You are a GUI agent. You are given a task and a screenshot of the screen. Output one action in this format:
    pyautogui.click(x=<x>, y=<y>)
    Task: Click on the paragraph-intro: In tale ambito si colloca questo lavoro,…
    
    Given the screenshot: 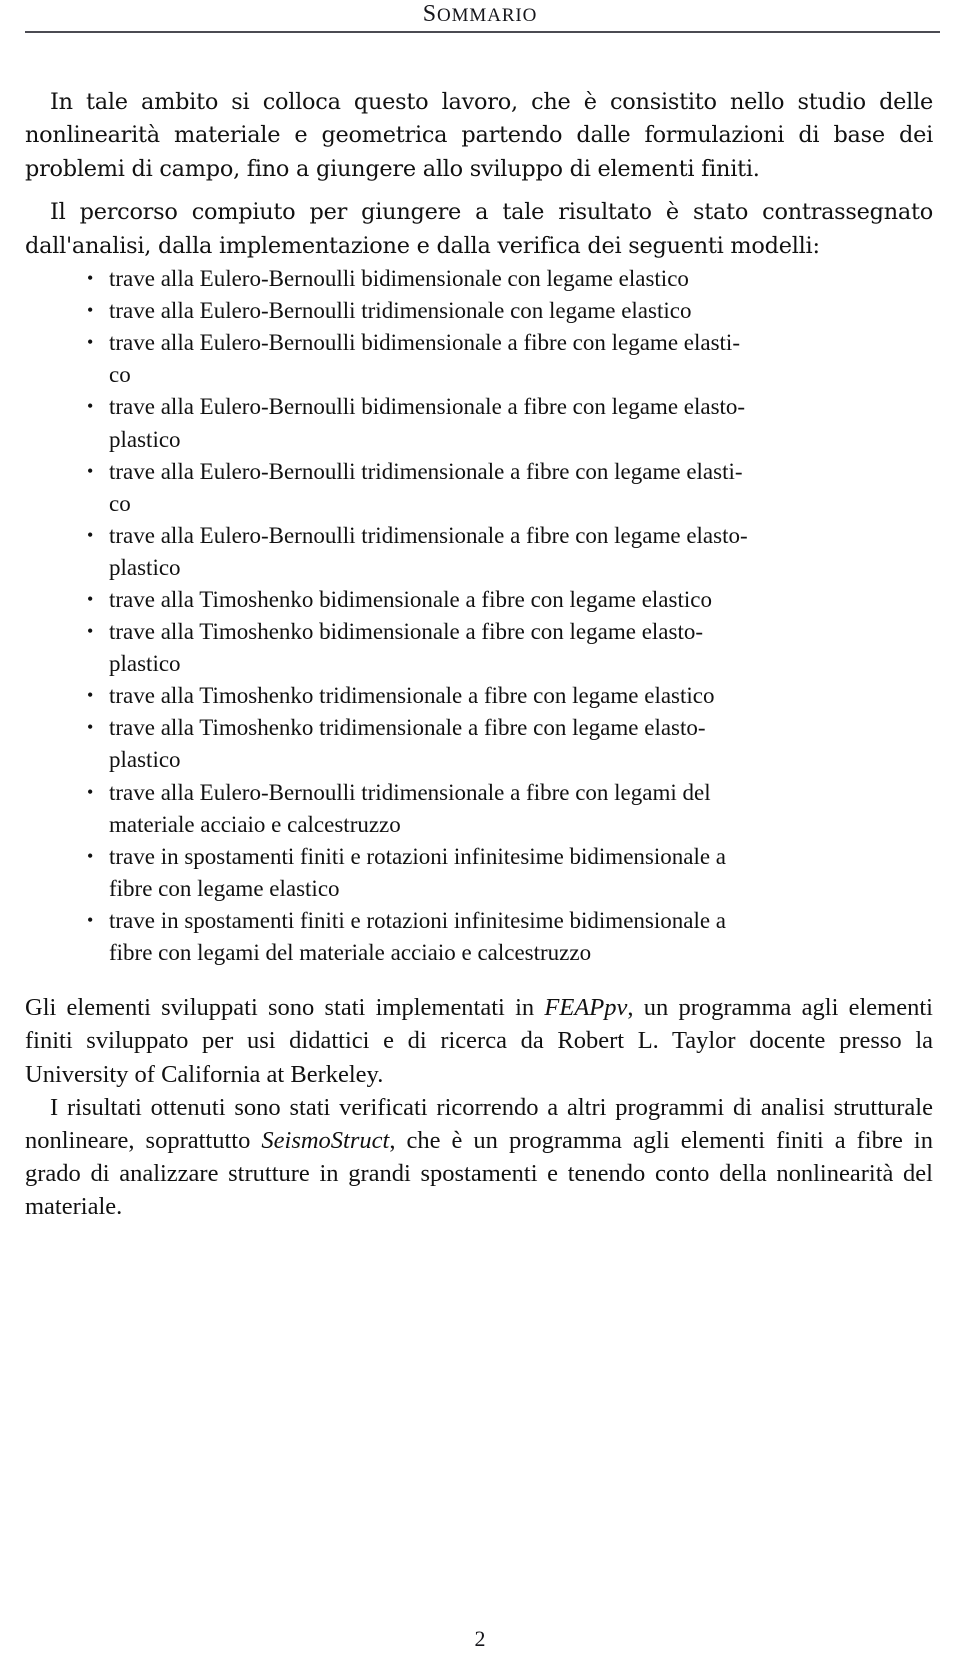 What is the action you would take?
    pyautogui.click(x=479, y=135)
    